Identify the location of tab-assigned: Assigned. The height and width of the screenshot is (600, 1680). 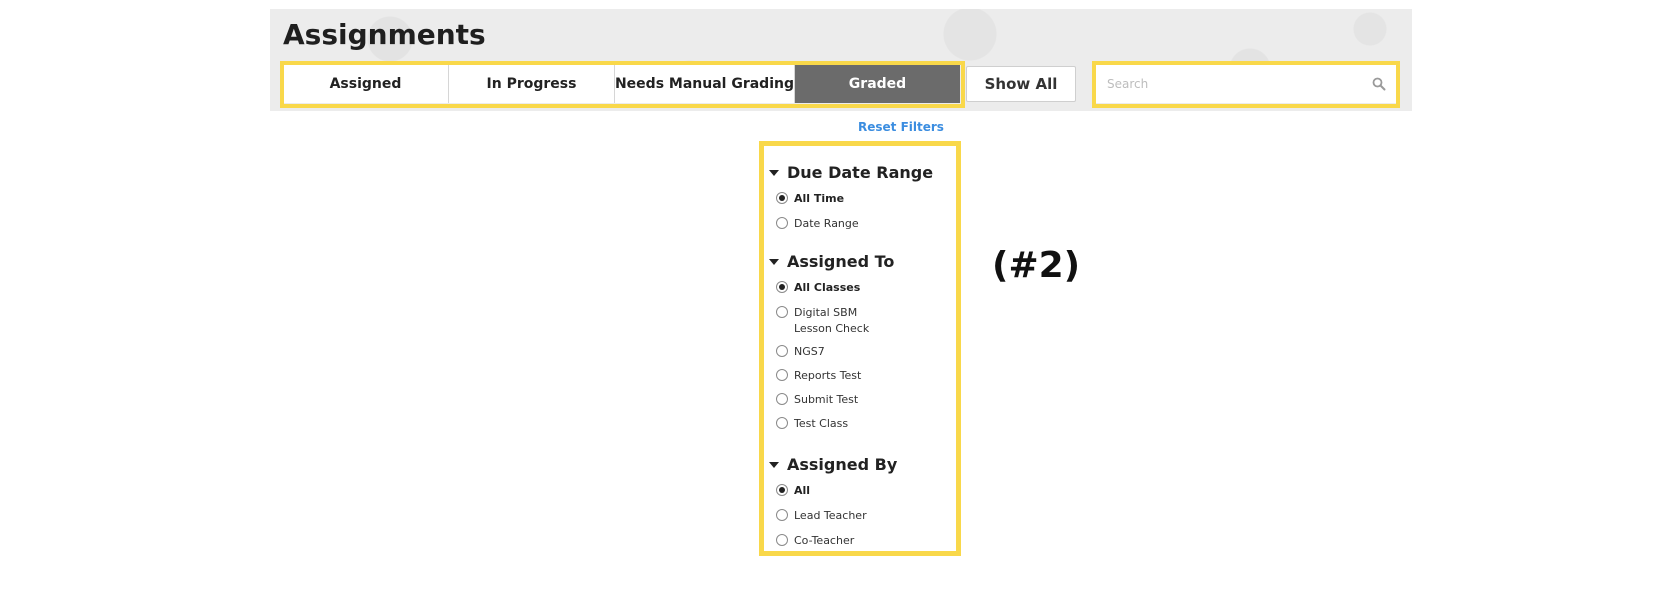
(366, 84).